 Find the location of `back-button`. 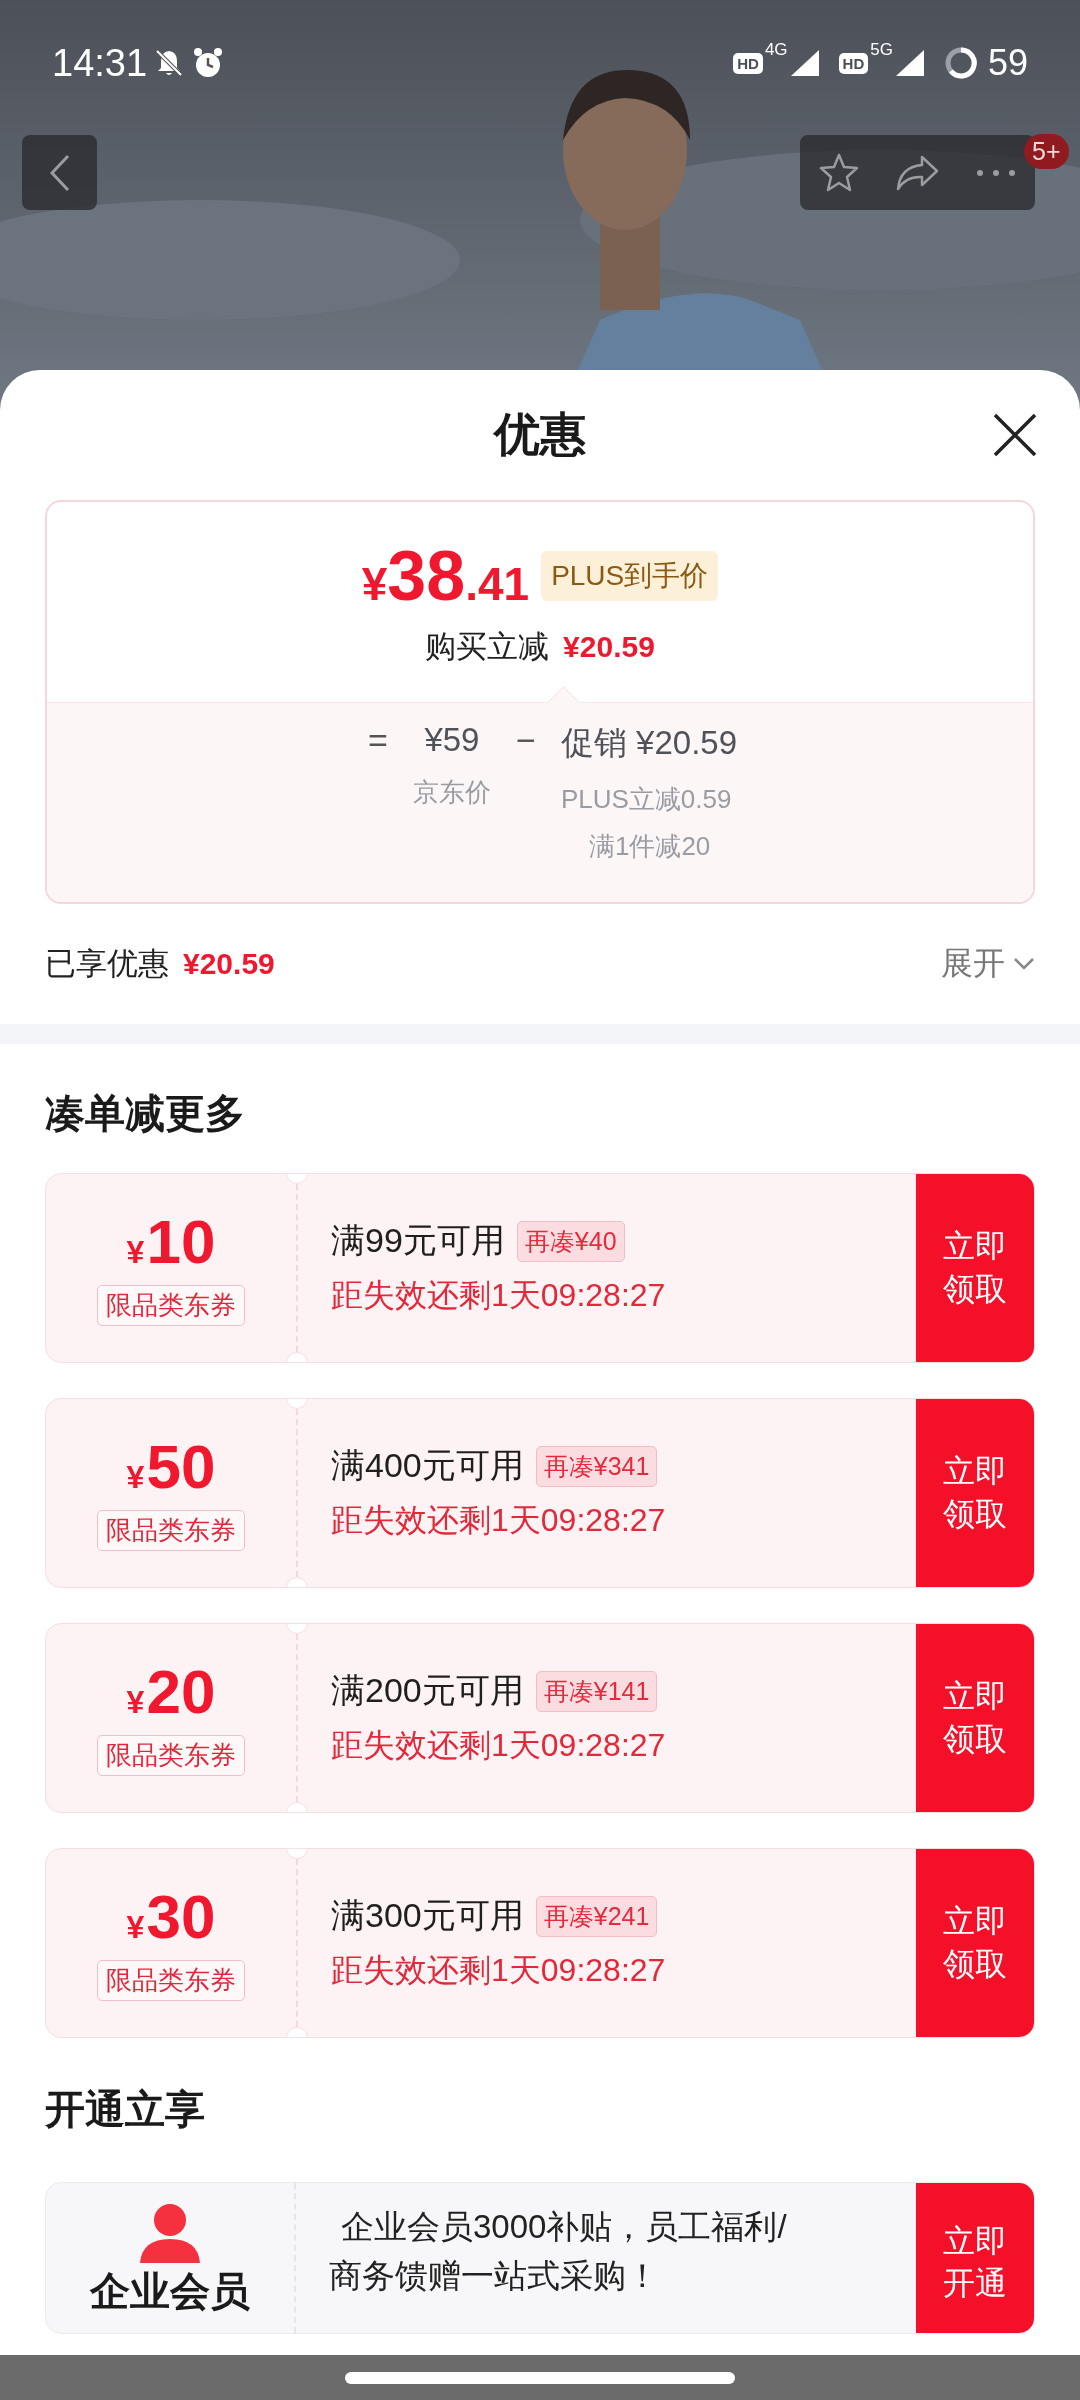

back-button is located at coordinates (59, 172).